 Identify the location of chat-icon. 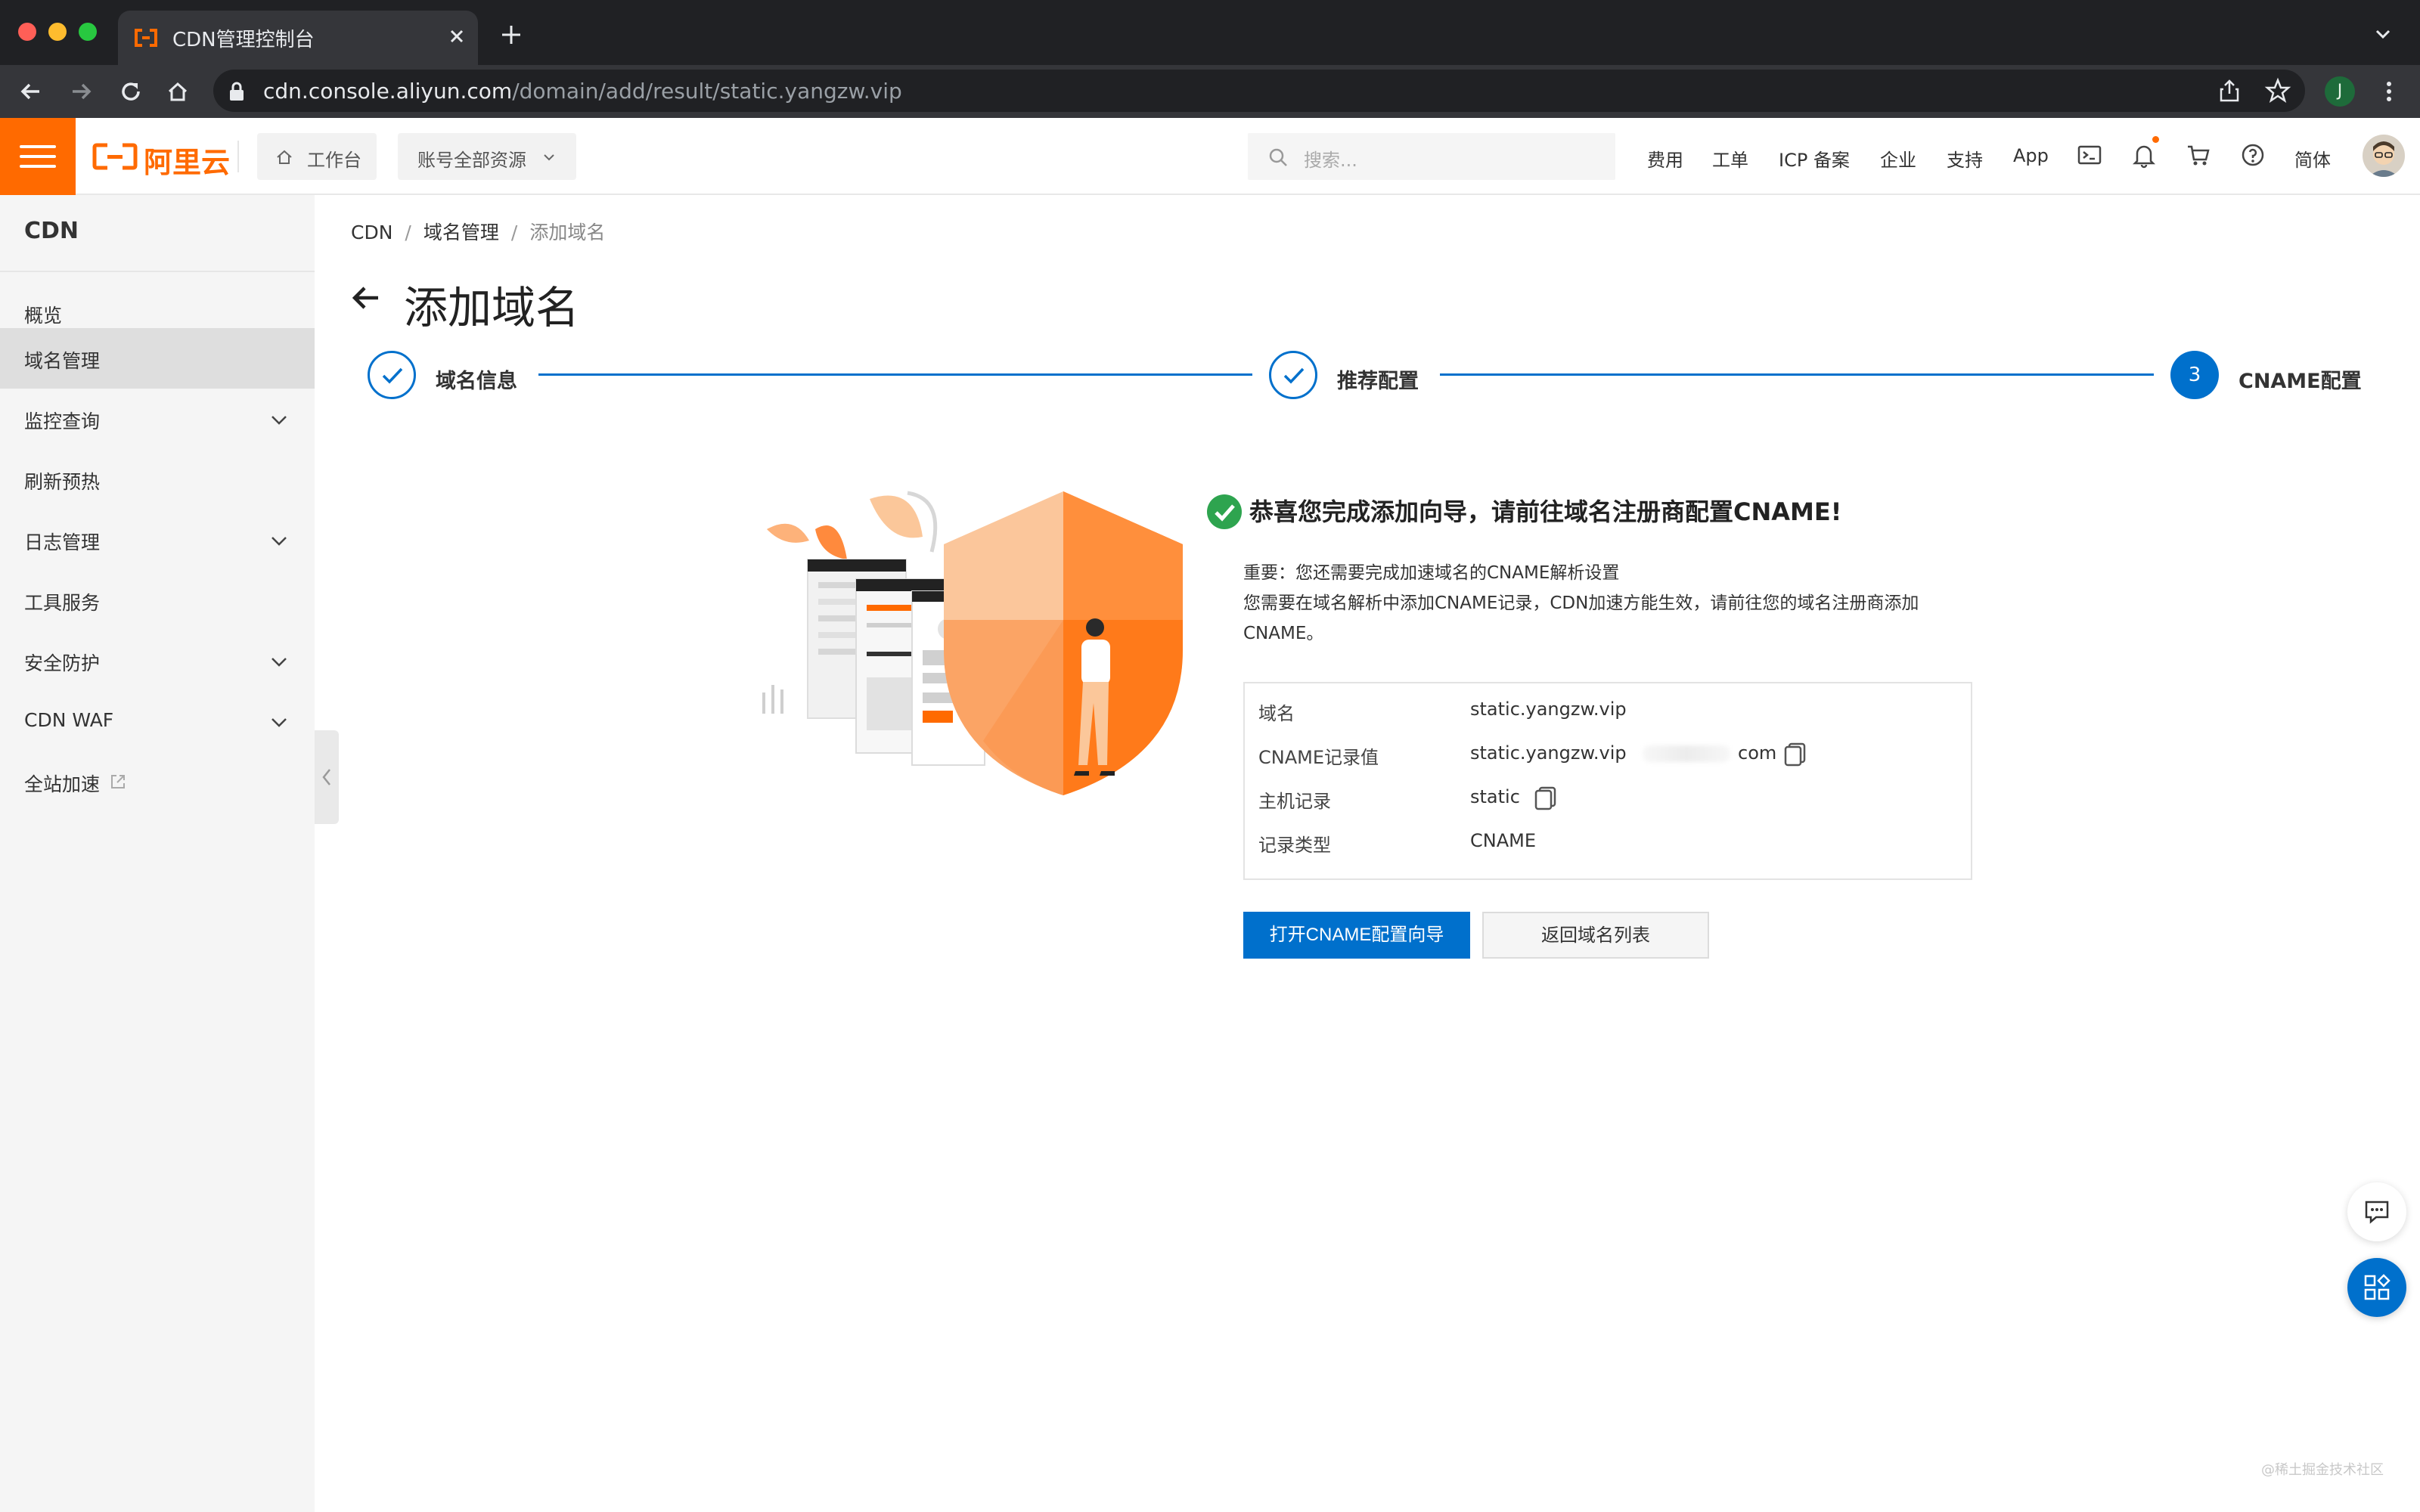
(2377, 1212).